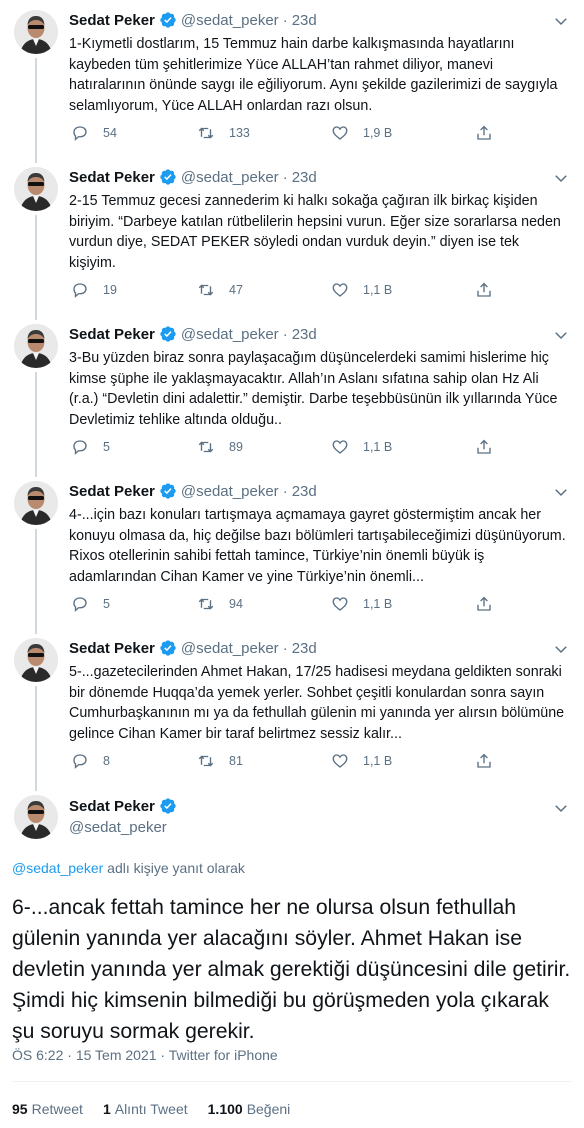  I want to click on retweet-count: 47, so click(236, 290).